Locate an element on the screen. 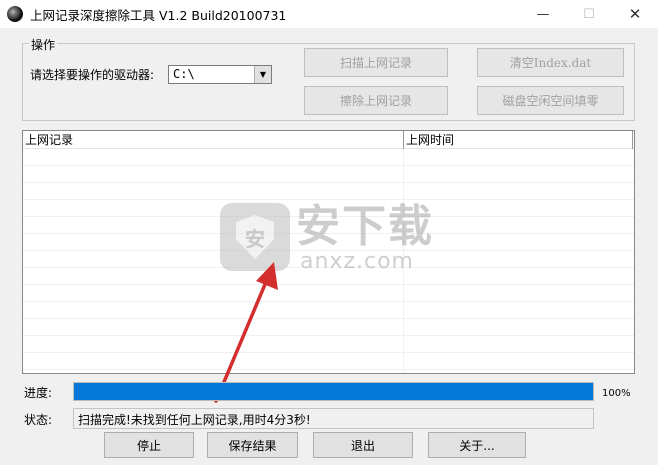 This screenshot has height=465, width=658. progress-bar is located at coordinates (333, 391).